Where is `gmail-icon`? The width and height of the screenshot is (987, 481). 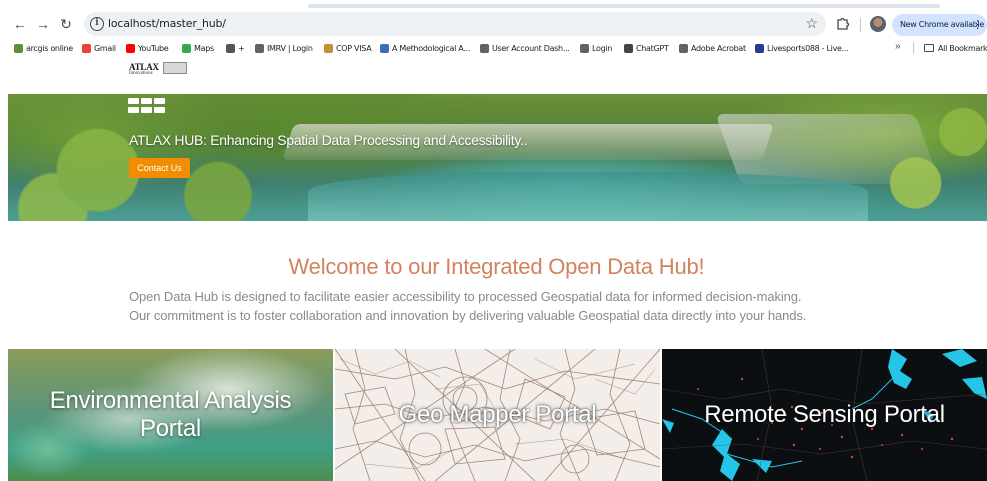 gmail-icon is located at coordinates (86, 48).